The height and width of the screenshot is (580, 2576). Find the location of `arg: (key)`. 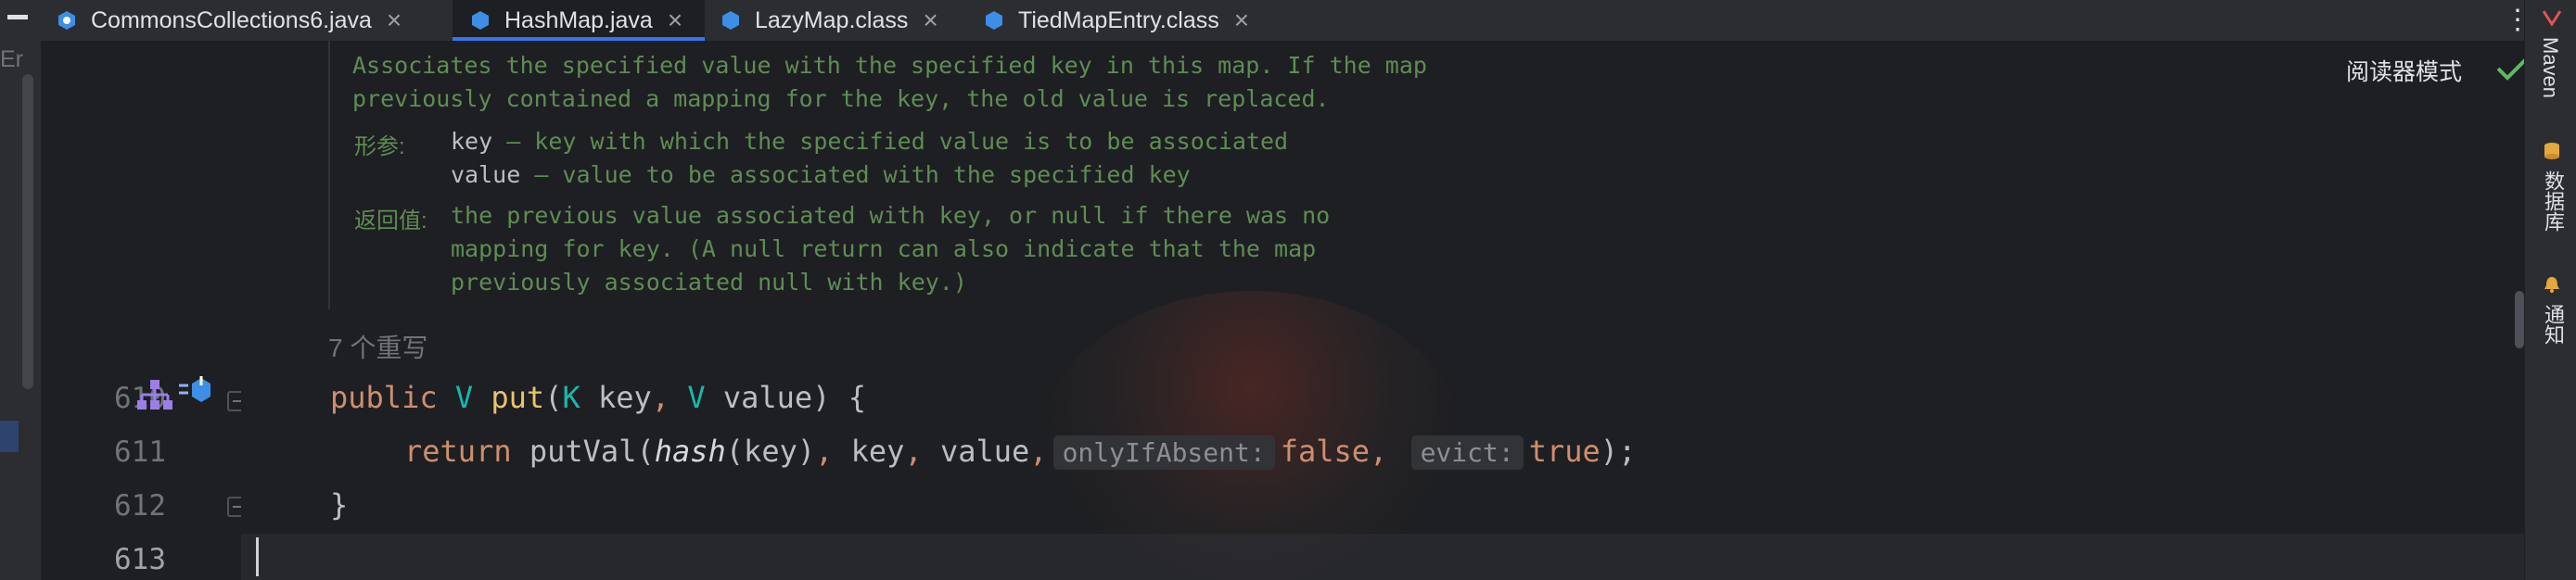

arg: (key) is located at coordinates (770, 452).